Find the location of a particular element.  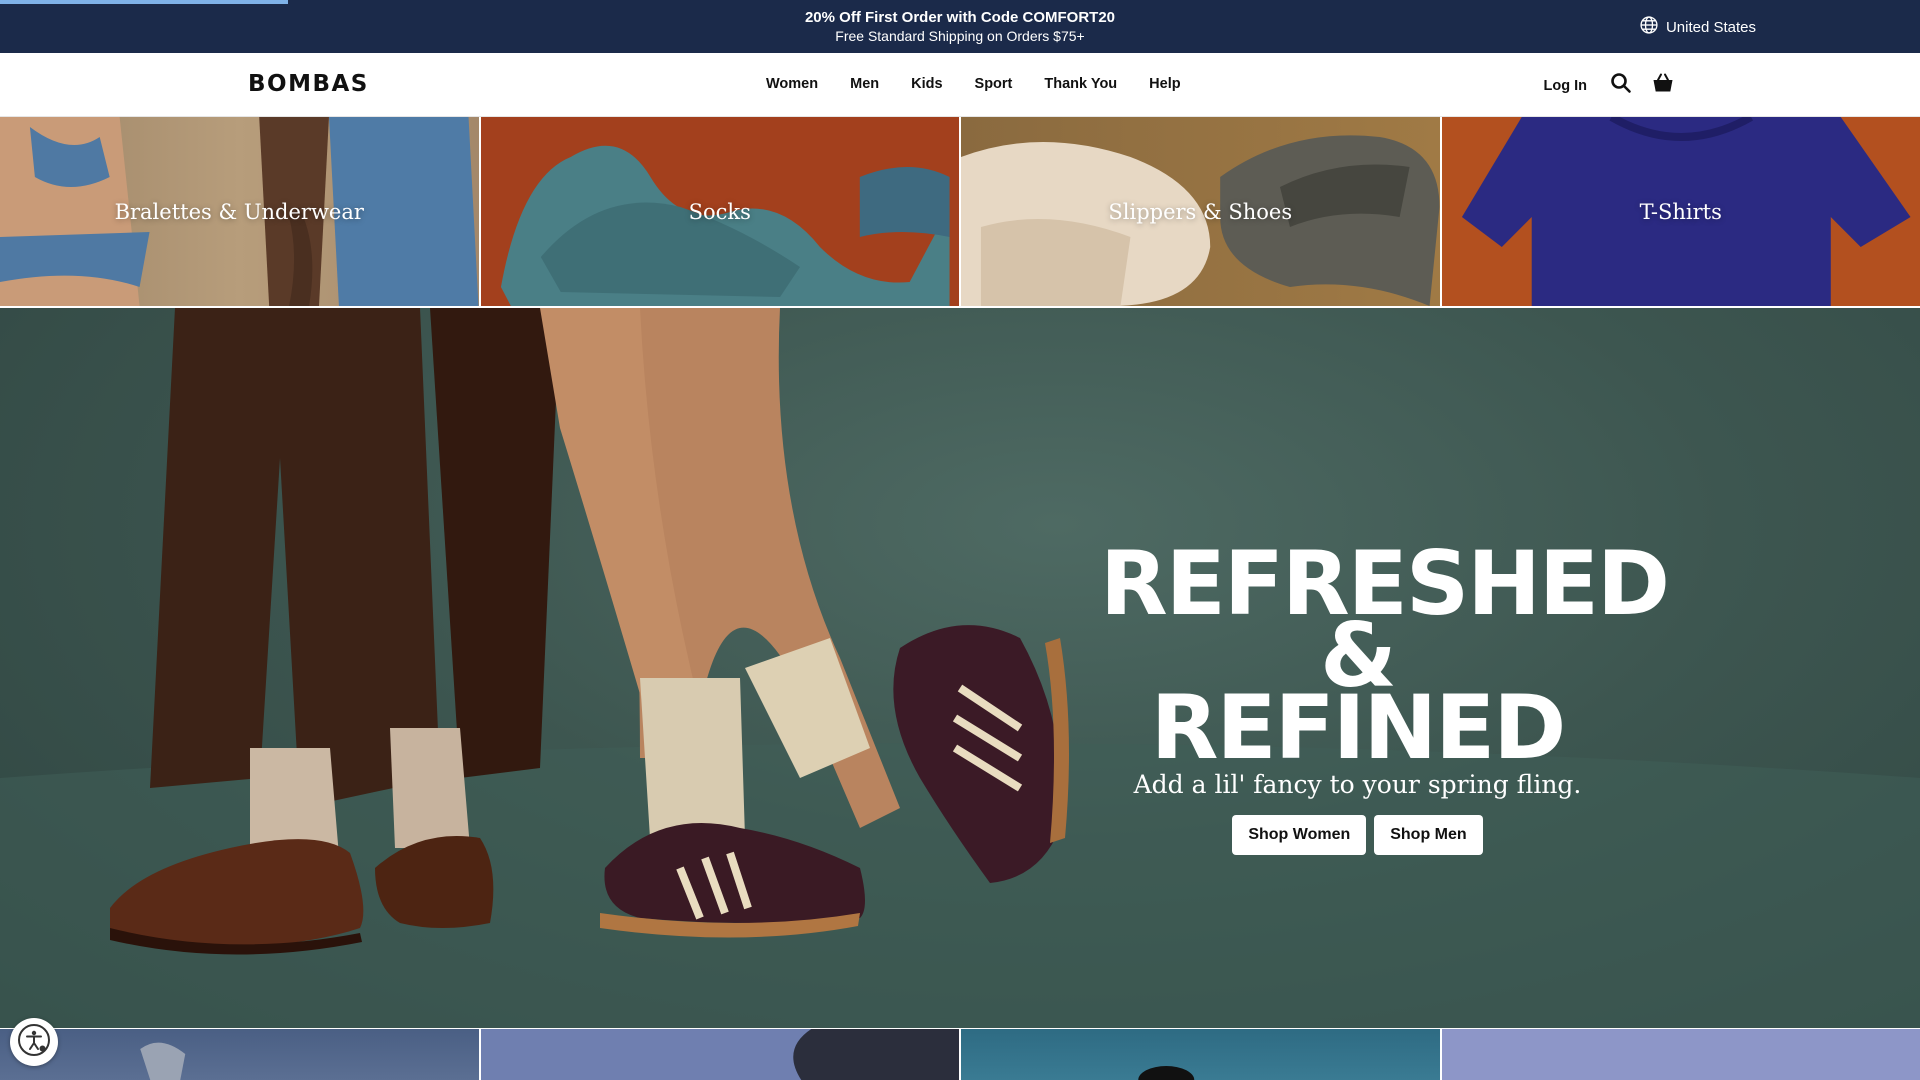

tile-label: Bralettes & Underwear is located at coordinates (239, 211).